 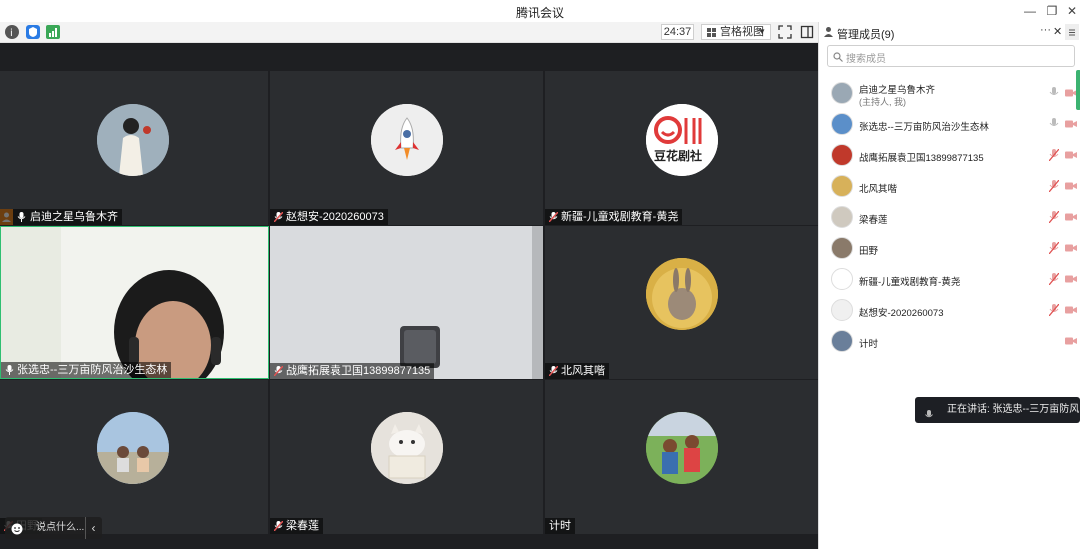 What do you see at coordinates (949, 218) in the screenshot?
I see `member-row: 梁春莲` at bounding box center [949, 218].